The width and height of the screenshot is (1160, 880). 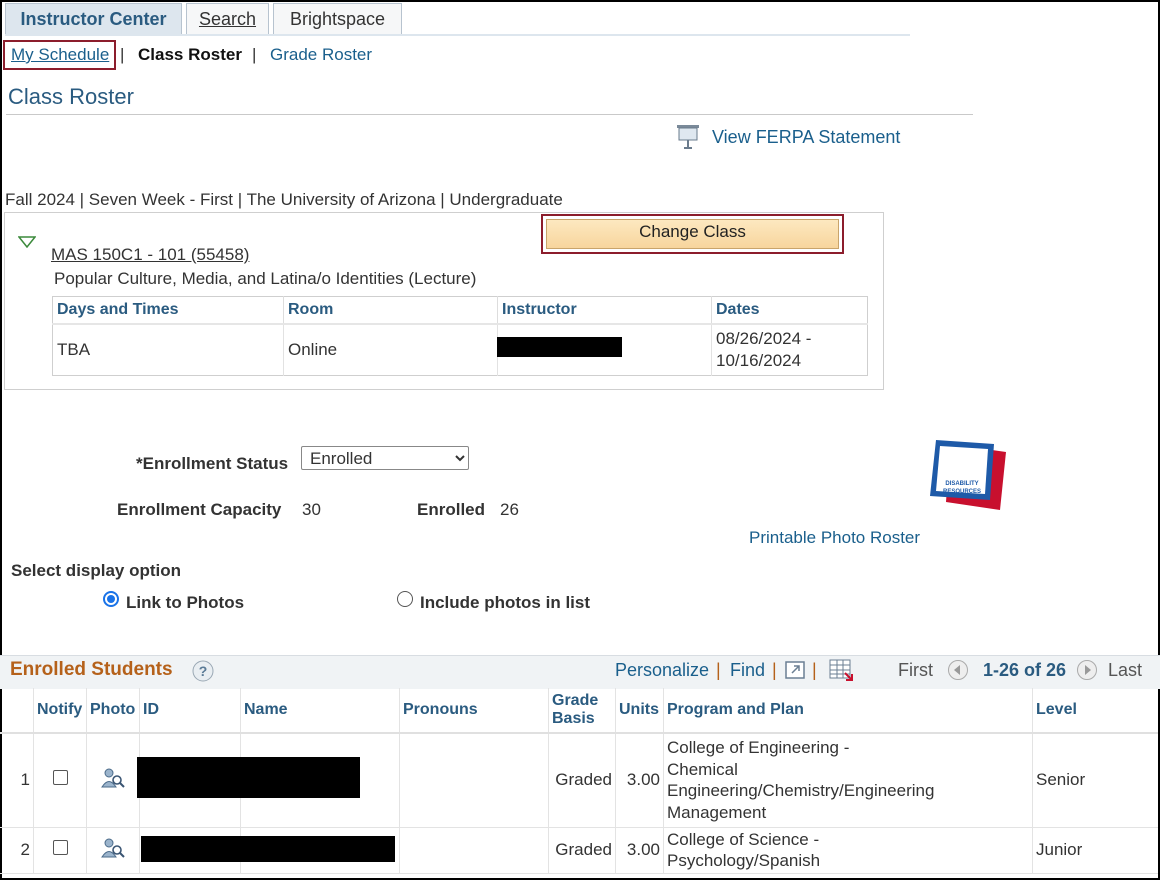 I want to click on col-units: Units, so click(x=639, y=711).